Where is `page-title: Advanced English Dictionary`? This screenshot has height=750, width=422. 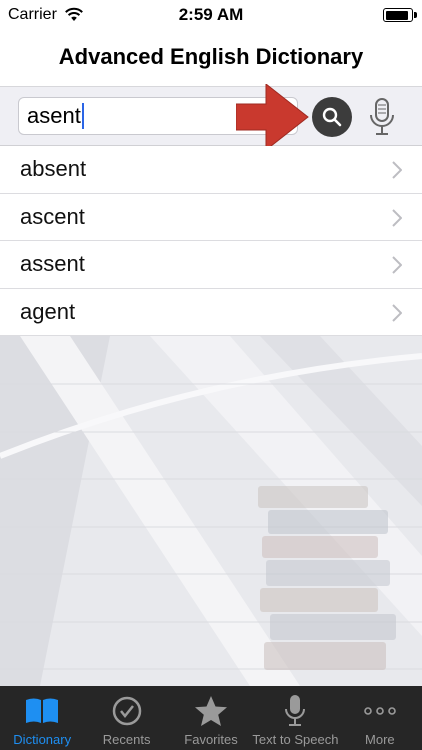 page-title: Advanced English Dictionary is located at coordinates (211, 56).